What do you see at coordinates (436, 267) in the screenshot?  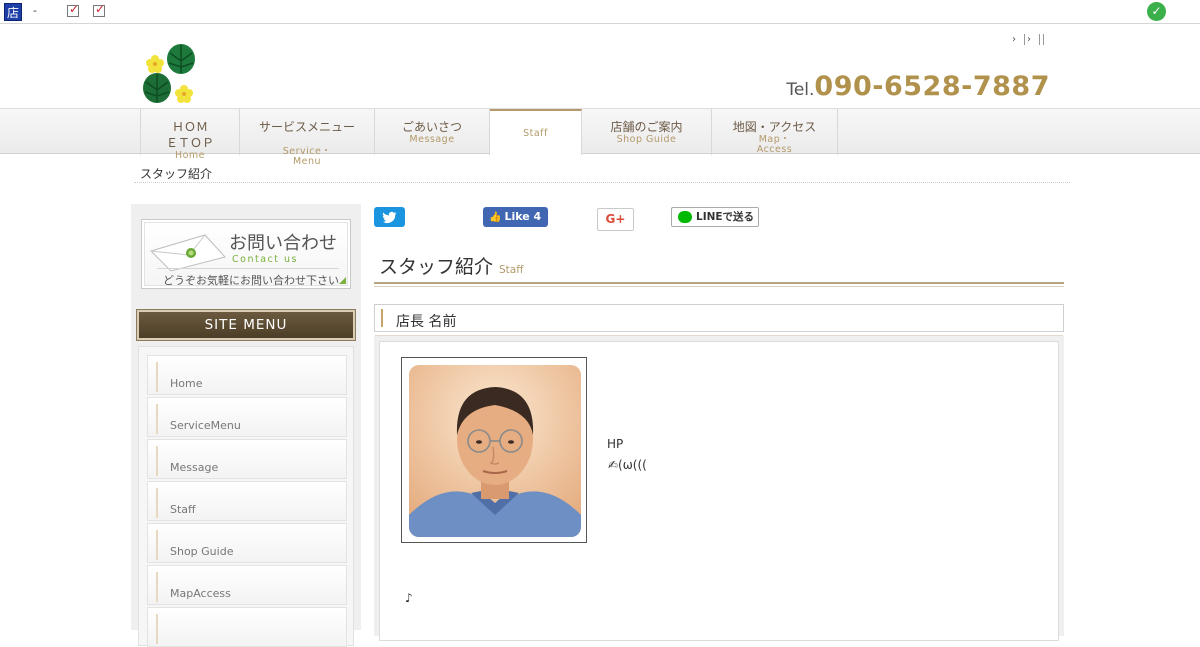 I see `page-title-jp: スタッフ紹介` at bounding box center [436, 267].